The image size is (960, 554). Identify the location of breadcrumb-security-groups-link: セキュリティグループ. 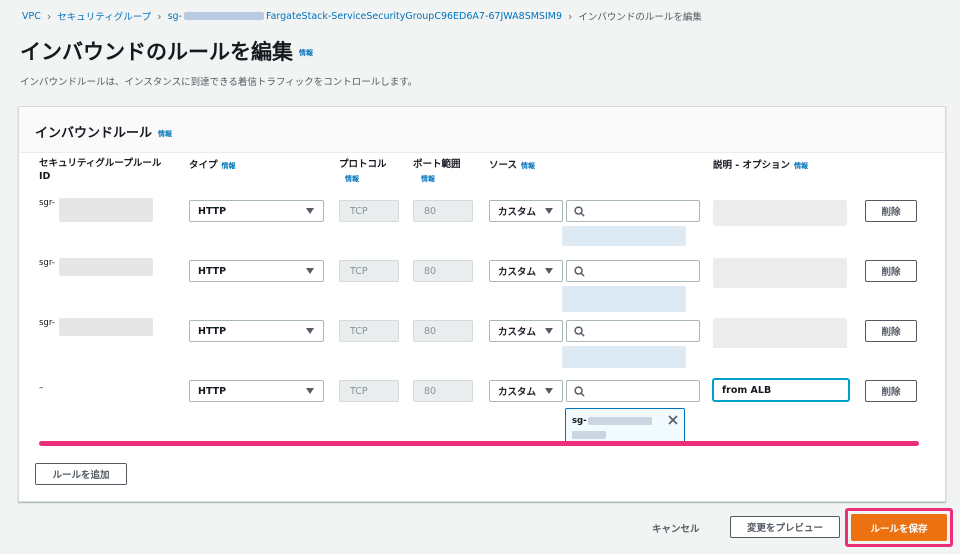
(104, 16).